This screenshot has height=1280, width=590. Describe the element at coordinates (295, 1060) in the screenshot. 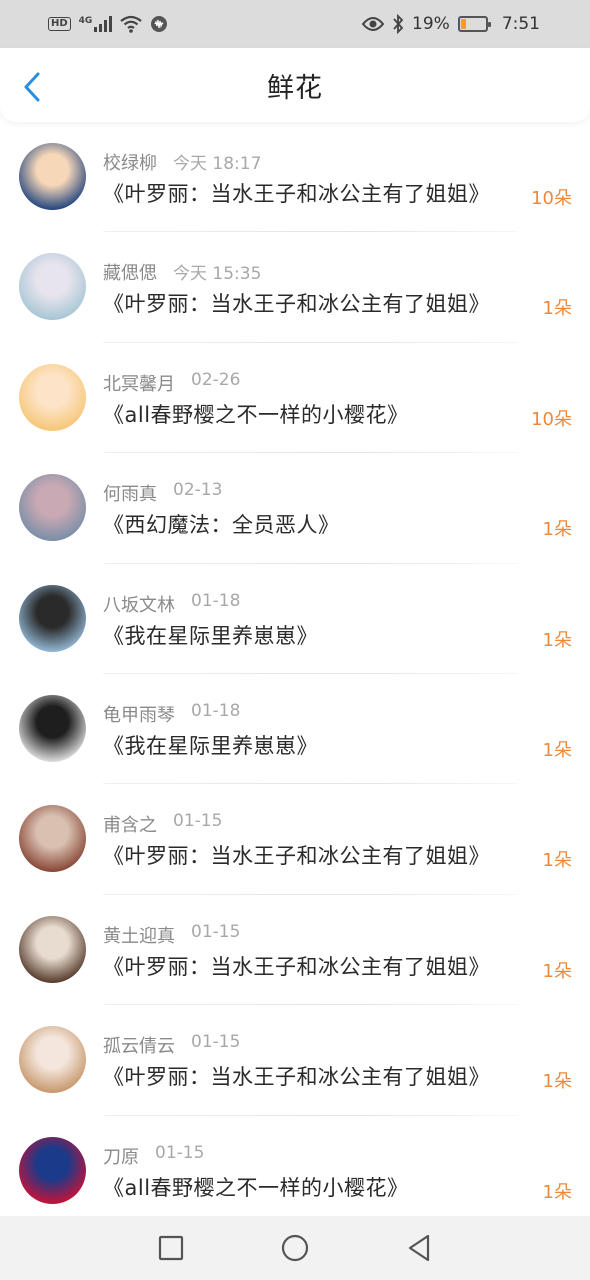

I see `list-item: 孤云倩云 01-15 《叶罗丽：当水王子和冰公主有了姐姐》 1朵` at that location.